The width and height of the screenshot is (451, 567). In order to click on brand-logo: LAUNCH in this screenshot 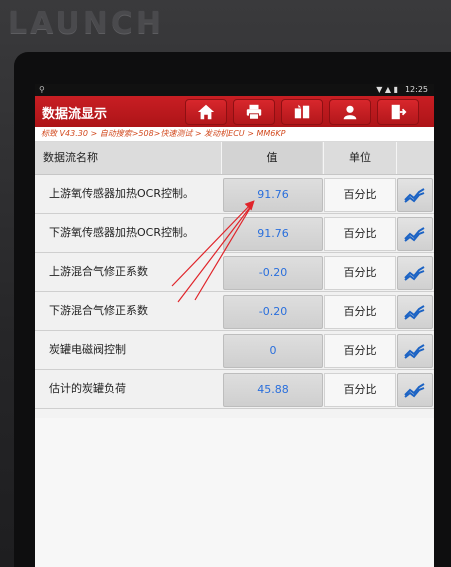, I will do `click(86, 23)`.